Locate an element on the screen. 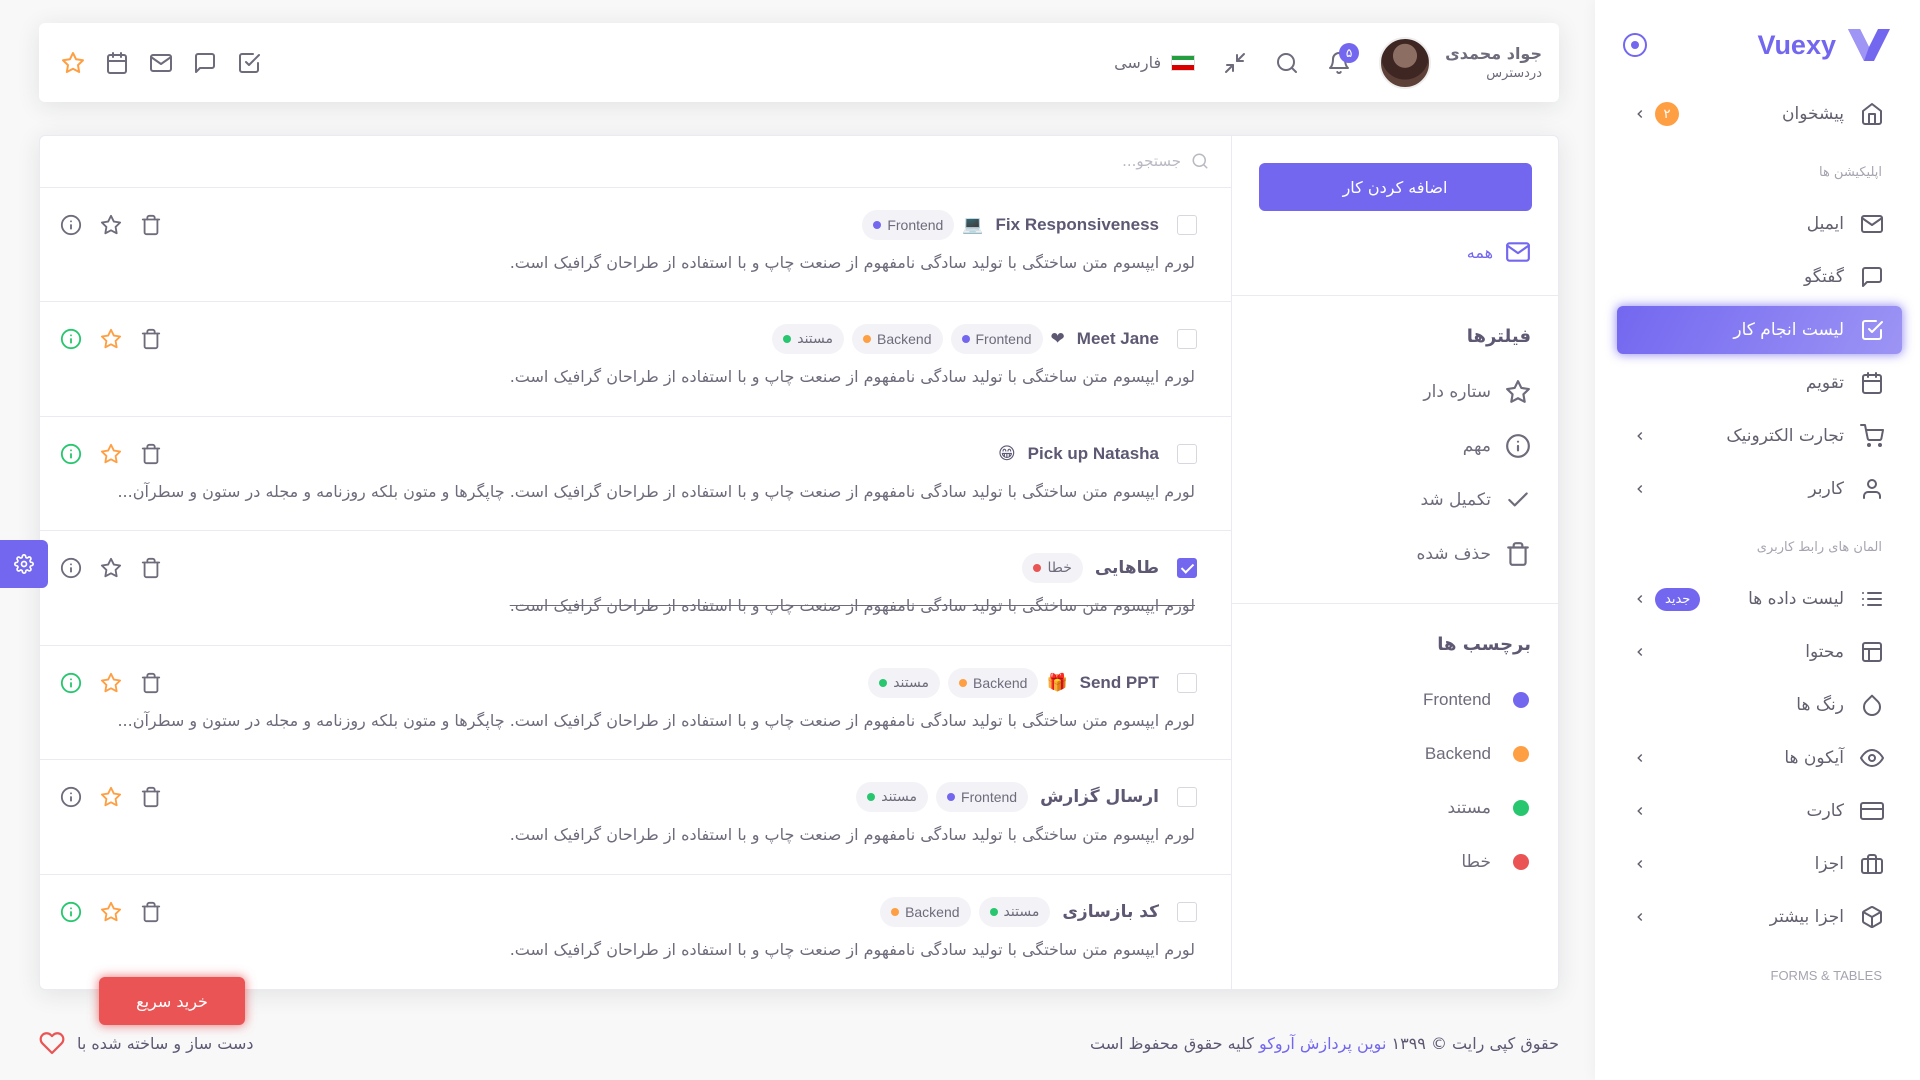  search-input is located at coordinates (621, 161).